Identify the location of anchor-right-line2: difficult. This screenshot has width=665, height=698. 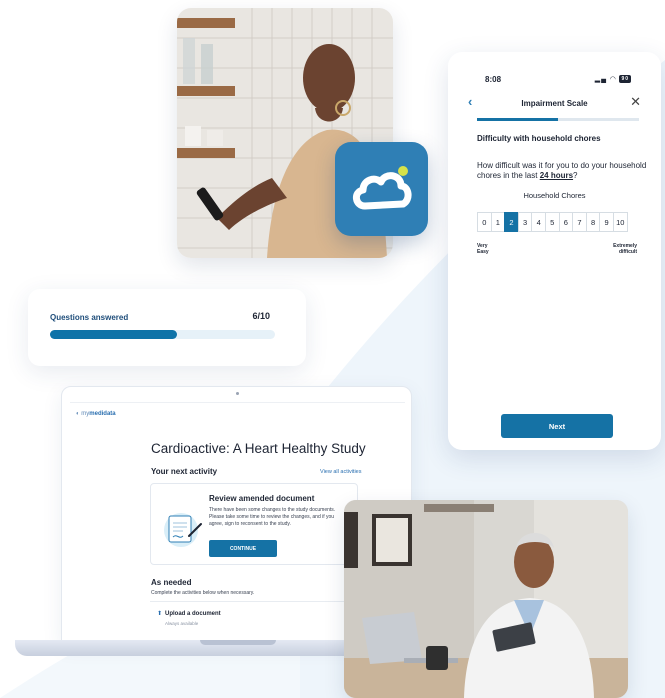
(627, 252).